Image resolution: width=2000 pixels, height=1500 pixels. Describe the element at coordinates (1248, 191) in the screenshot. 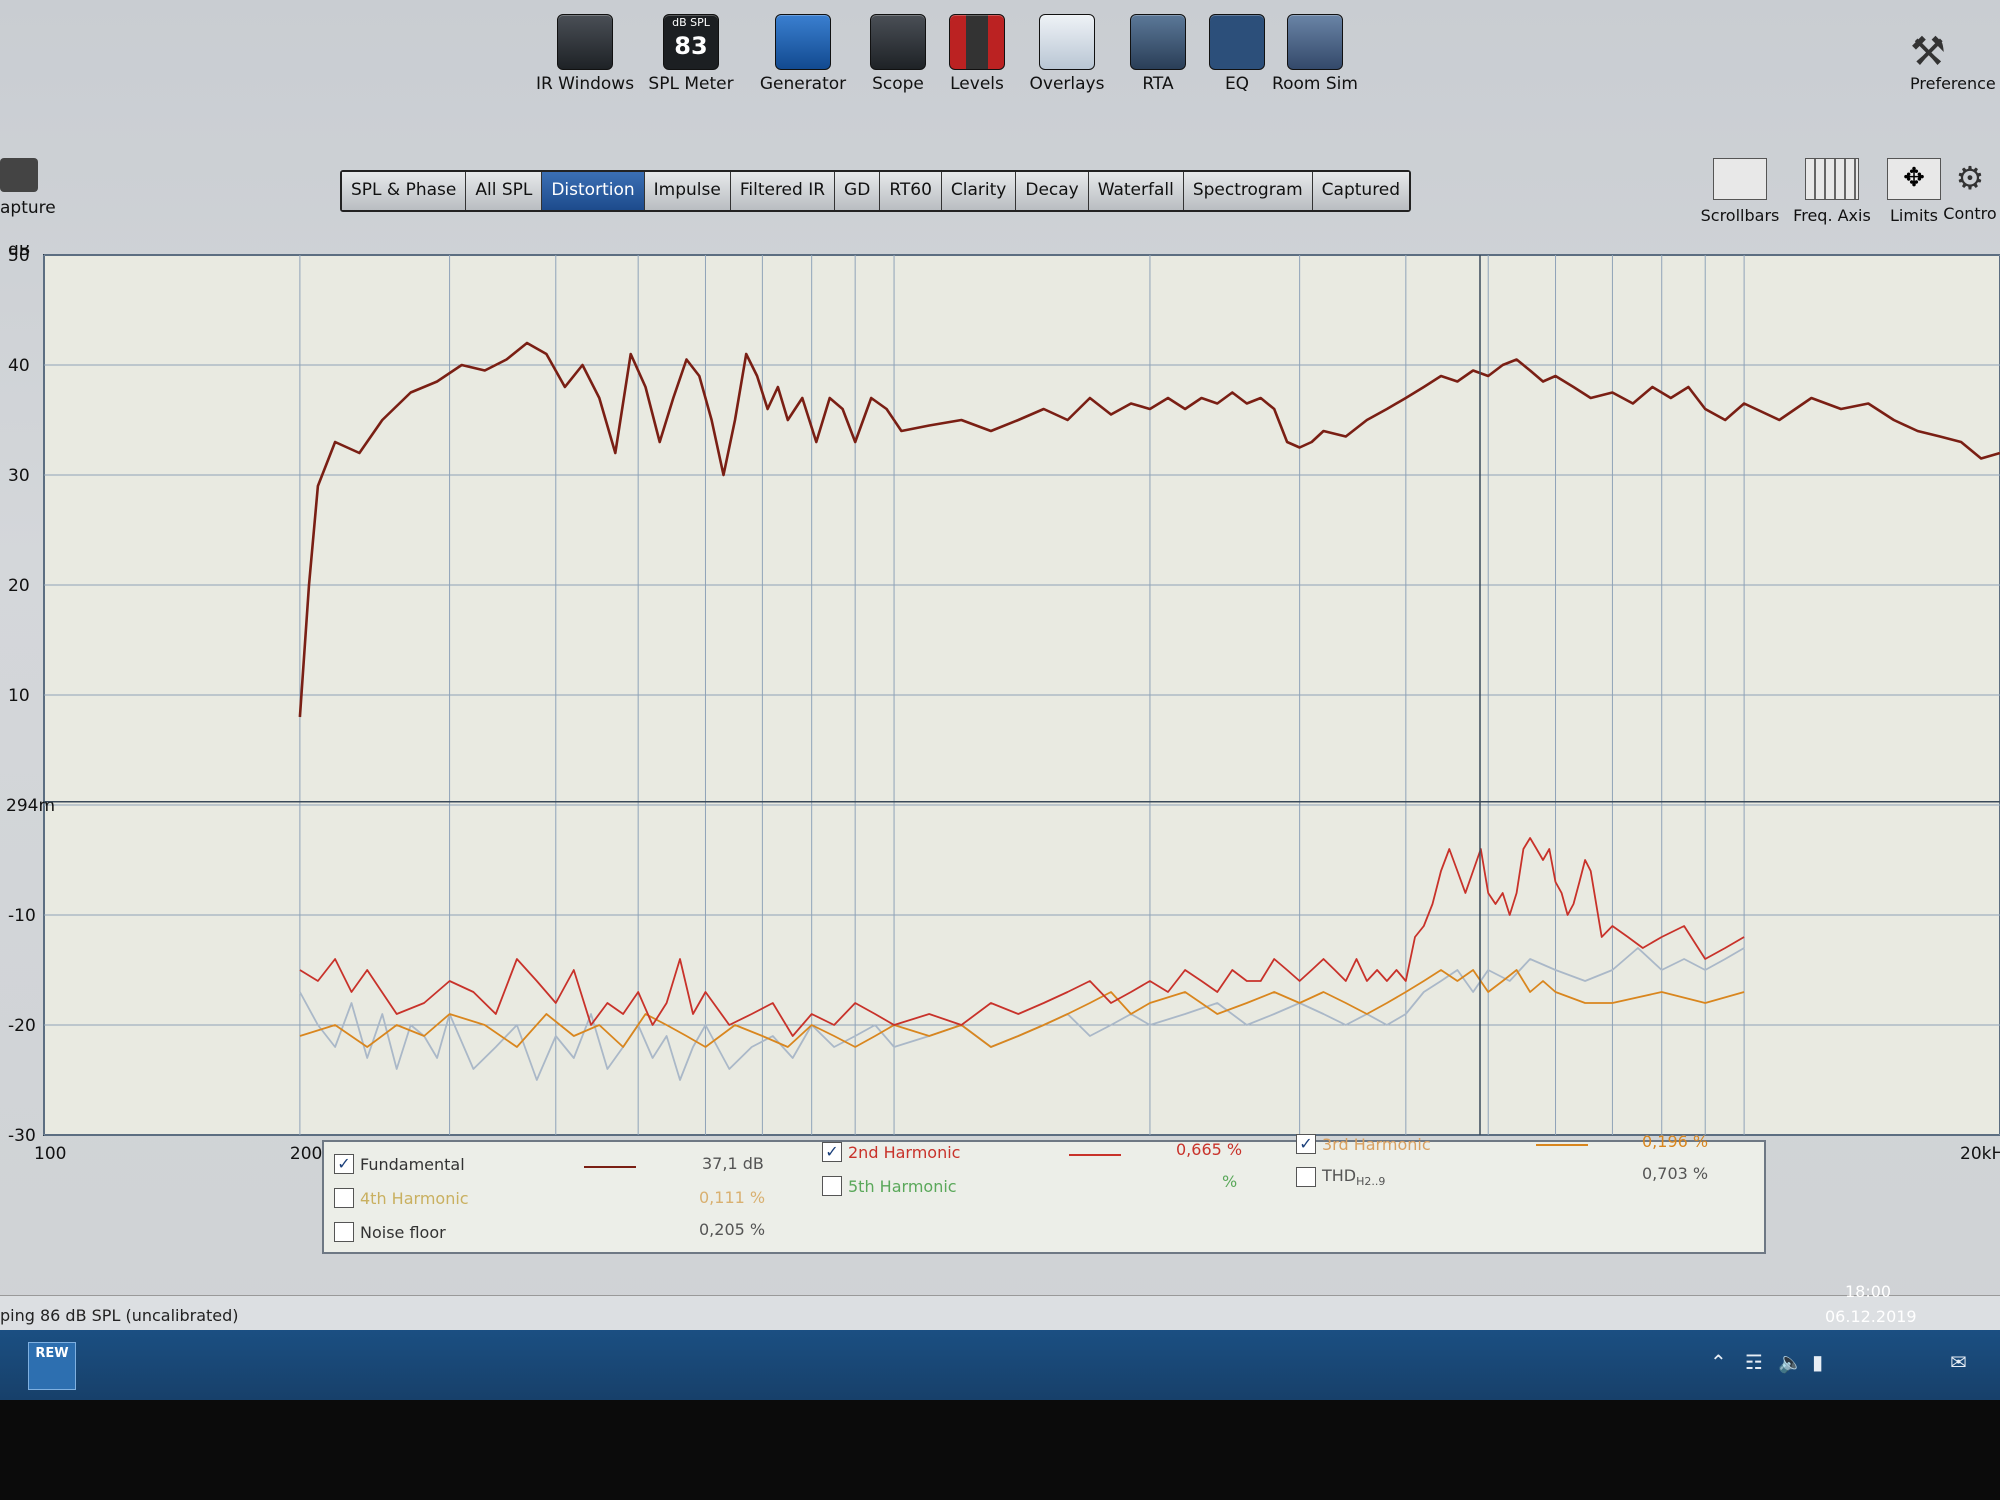

I see `tab-spectrogram: Spectrogram` at that location.